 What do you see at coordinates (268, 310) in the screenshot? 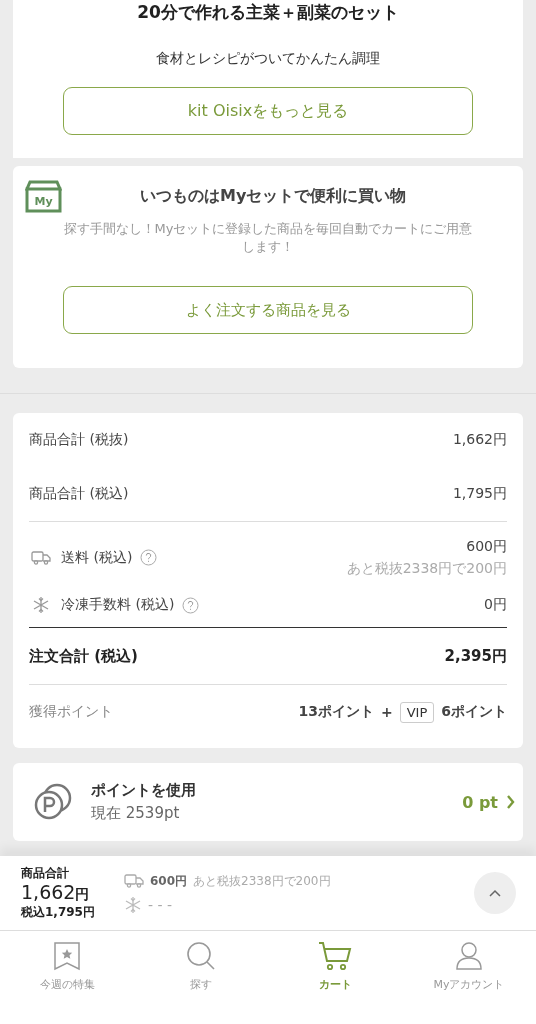
I see `frequent-items-button: よく注文する商品を見る` at bounding box center [268, 310].